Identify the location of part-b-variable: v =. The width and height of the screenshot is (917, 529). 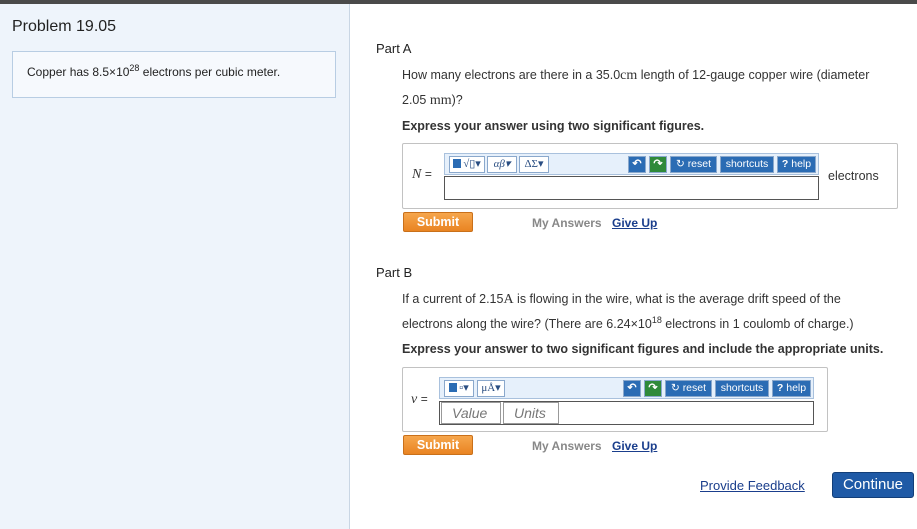
(419, 400).